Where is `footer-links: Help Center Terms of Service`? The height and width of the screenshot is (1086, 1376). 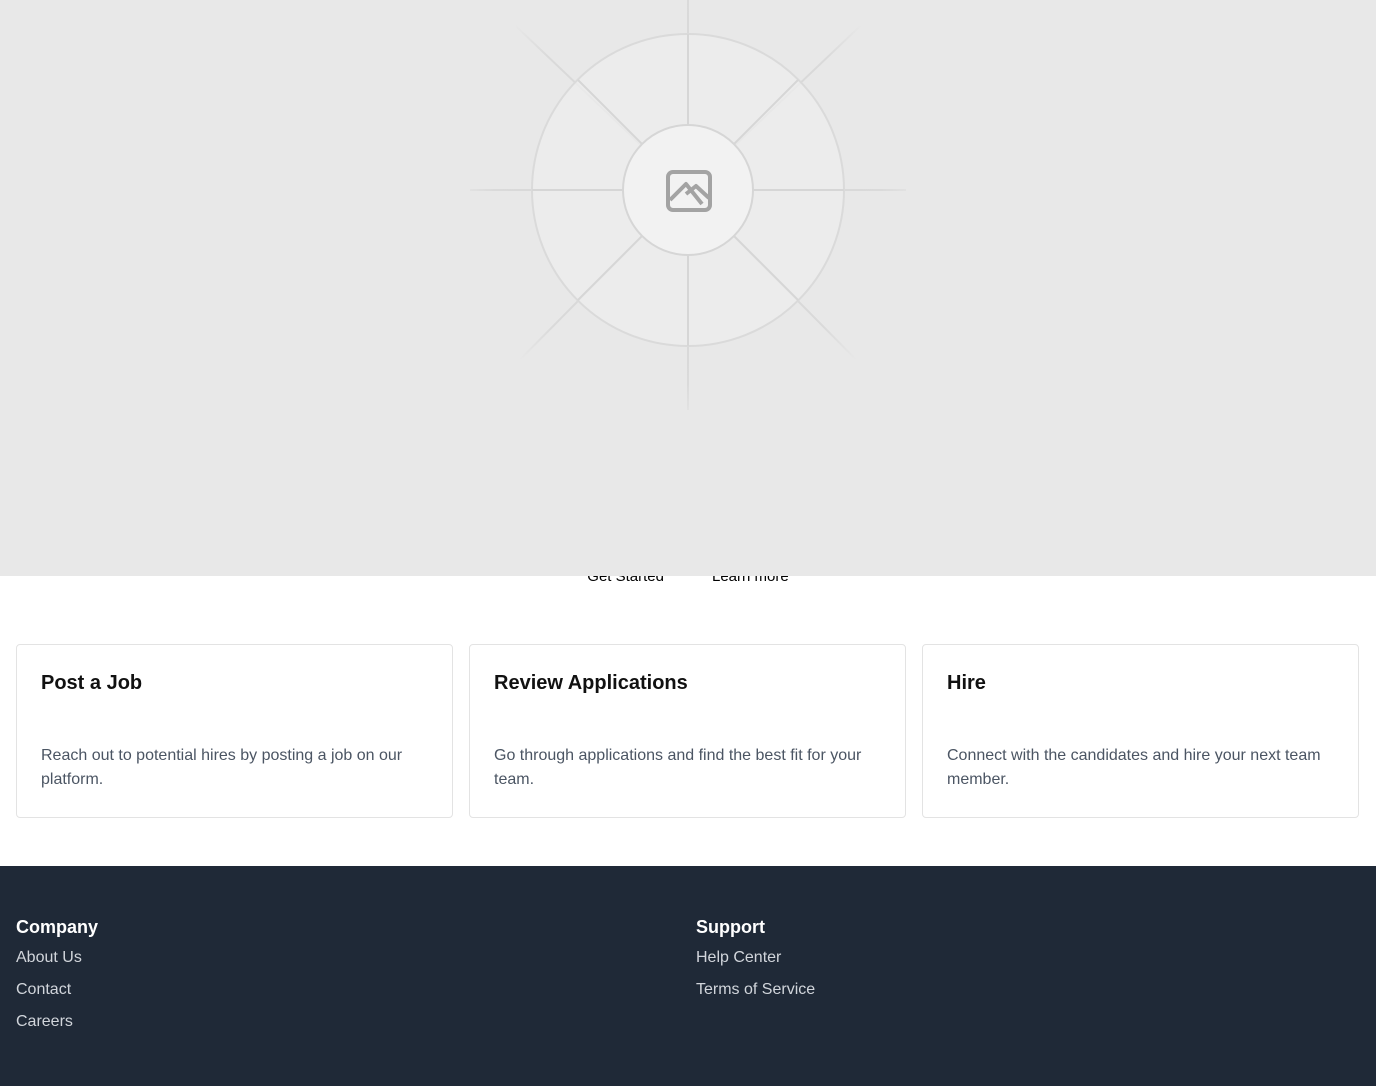
footer-links: Help Center Terms of Service is located at coordinates (755, 980).